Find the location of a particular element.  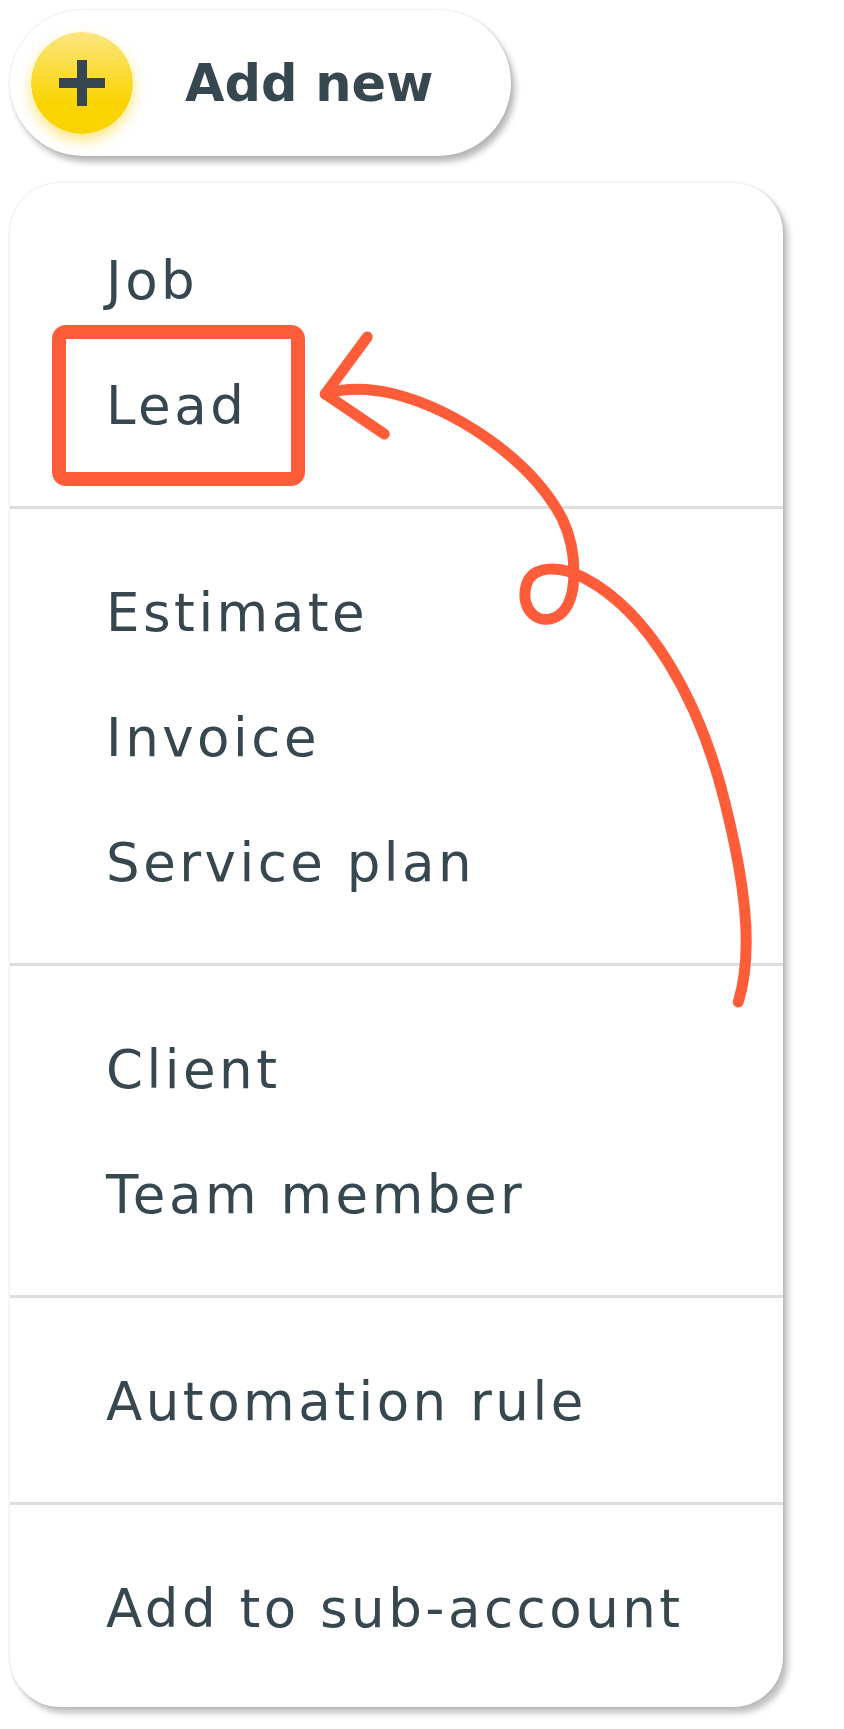

menu-item: Add to sub-account is located at coordinates (395, 1608).